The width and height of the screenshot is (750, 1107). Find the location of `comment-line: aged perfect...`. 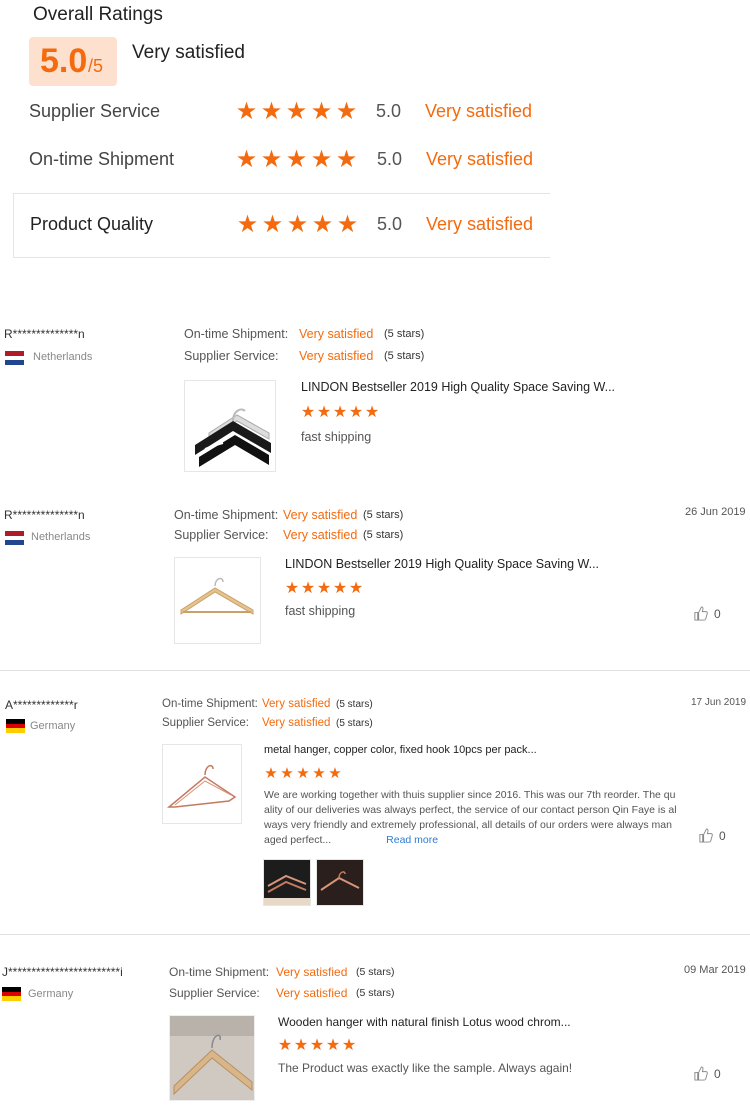

comment-line: aged perfect... is located at coordinates (298, 840).